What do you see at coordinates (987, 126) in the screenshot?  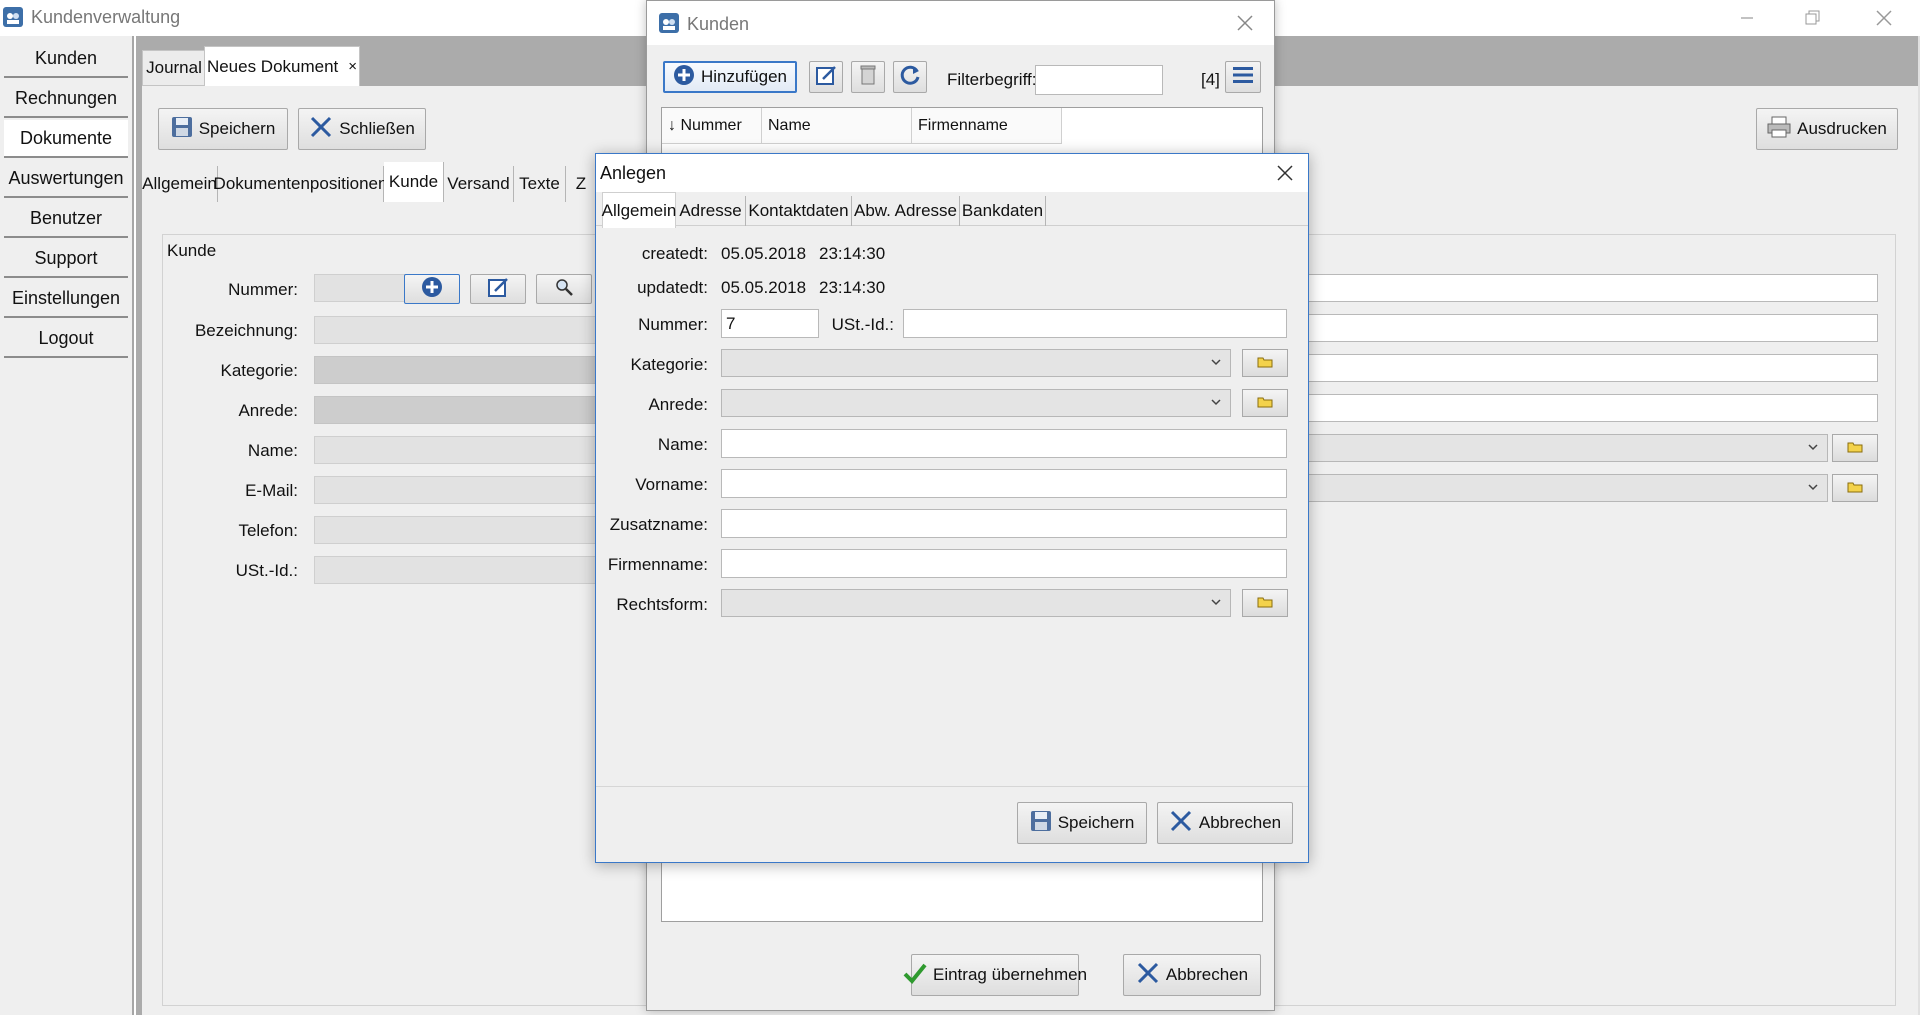 I see `col-header-firmenname: Firmenname` at bounding box center [987, 126].